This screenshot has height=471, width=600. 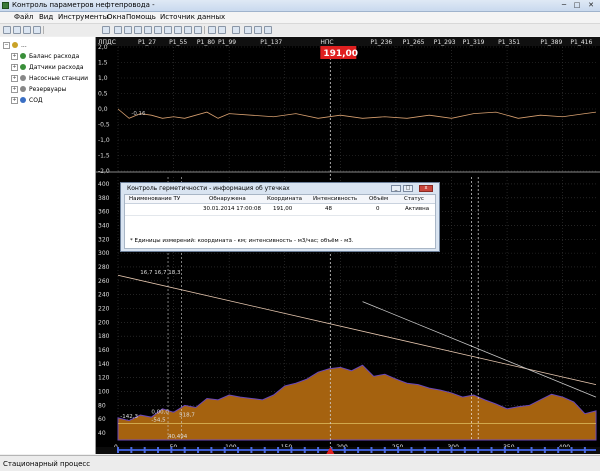 I want to click on header-status: Статус, so click(x=414, y=199).